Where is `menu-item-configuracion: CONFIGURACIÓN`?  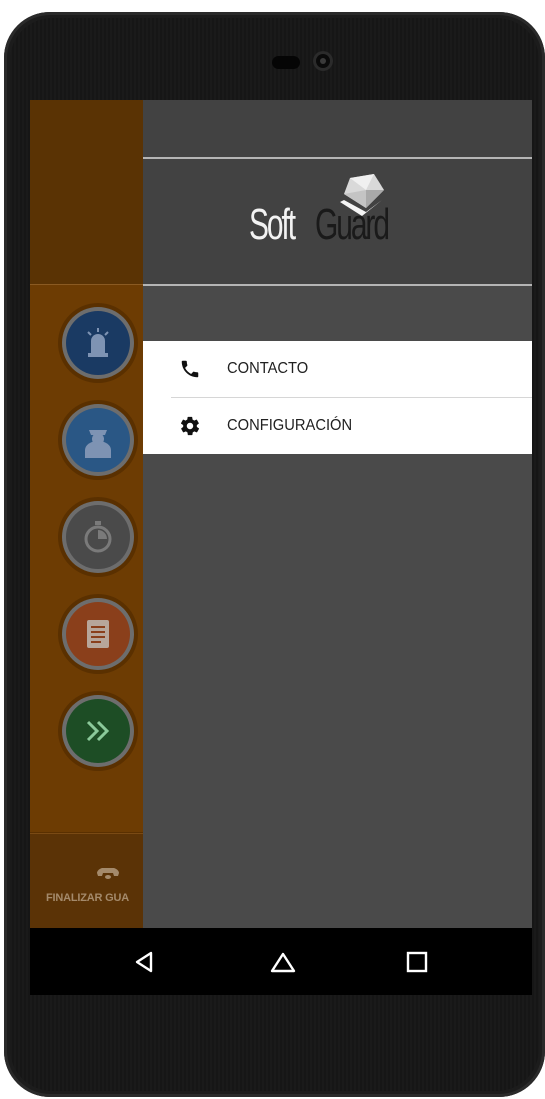 menu-item-configuracion: CONFIGURACIÓN is located at coordinates (351, 425).